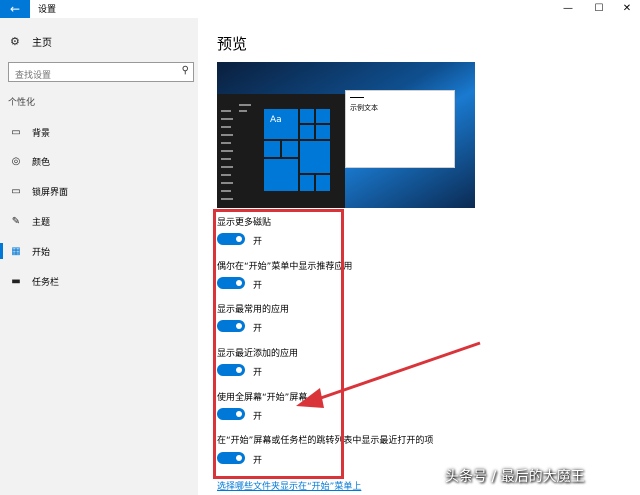 The image size is (640, 495). What do you see at coordinates (310, 398) in the screenshot?
I see `annotation-arrow-head` at bounding box center [310, 398].